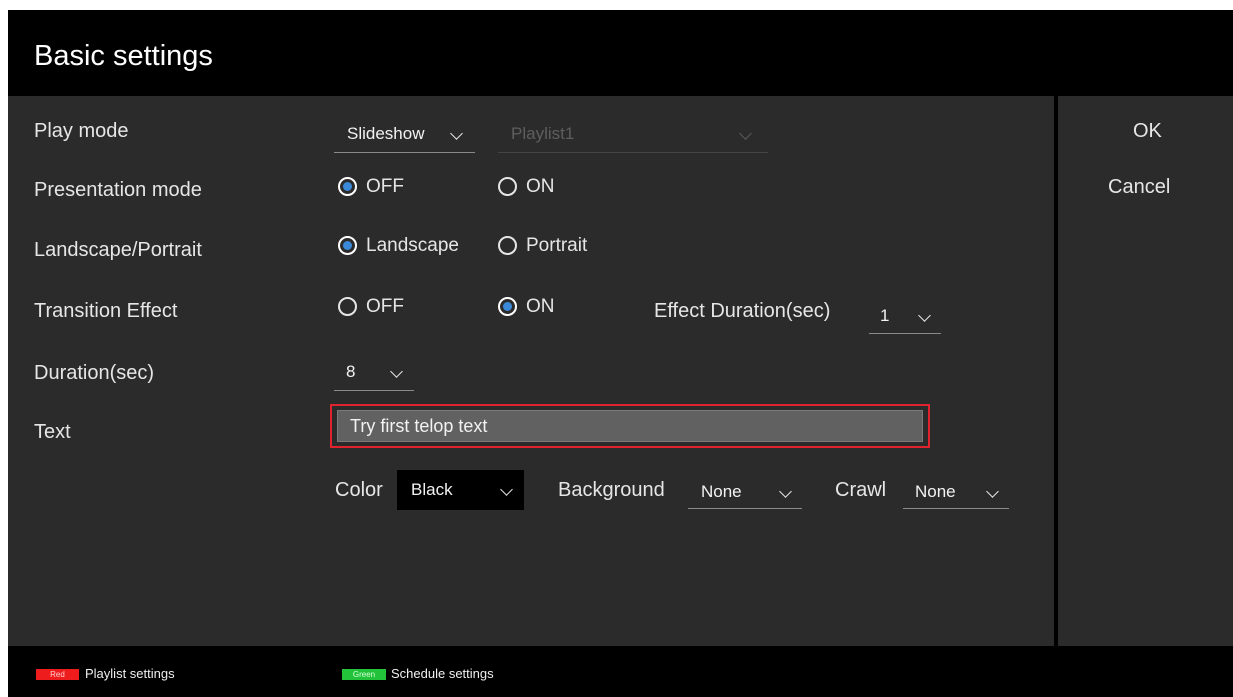 The image size is (1233, 697). What do you see at coordinates (1147, 131) in the screenshot?
I see `ok-button: OK` at bounding box center [1147, 131].